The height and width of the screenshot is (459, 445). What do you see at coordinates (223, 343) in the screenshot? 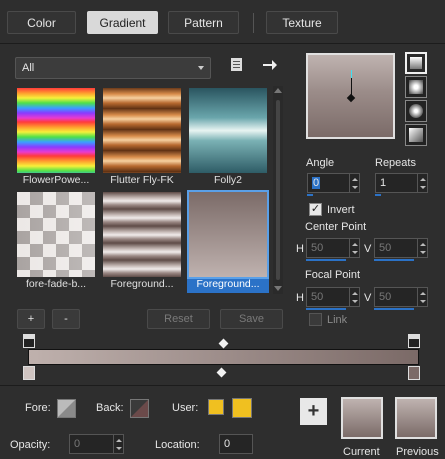
I see `opacity-midpoint-marker` at bounding box center [223, 343].